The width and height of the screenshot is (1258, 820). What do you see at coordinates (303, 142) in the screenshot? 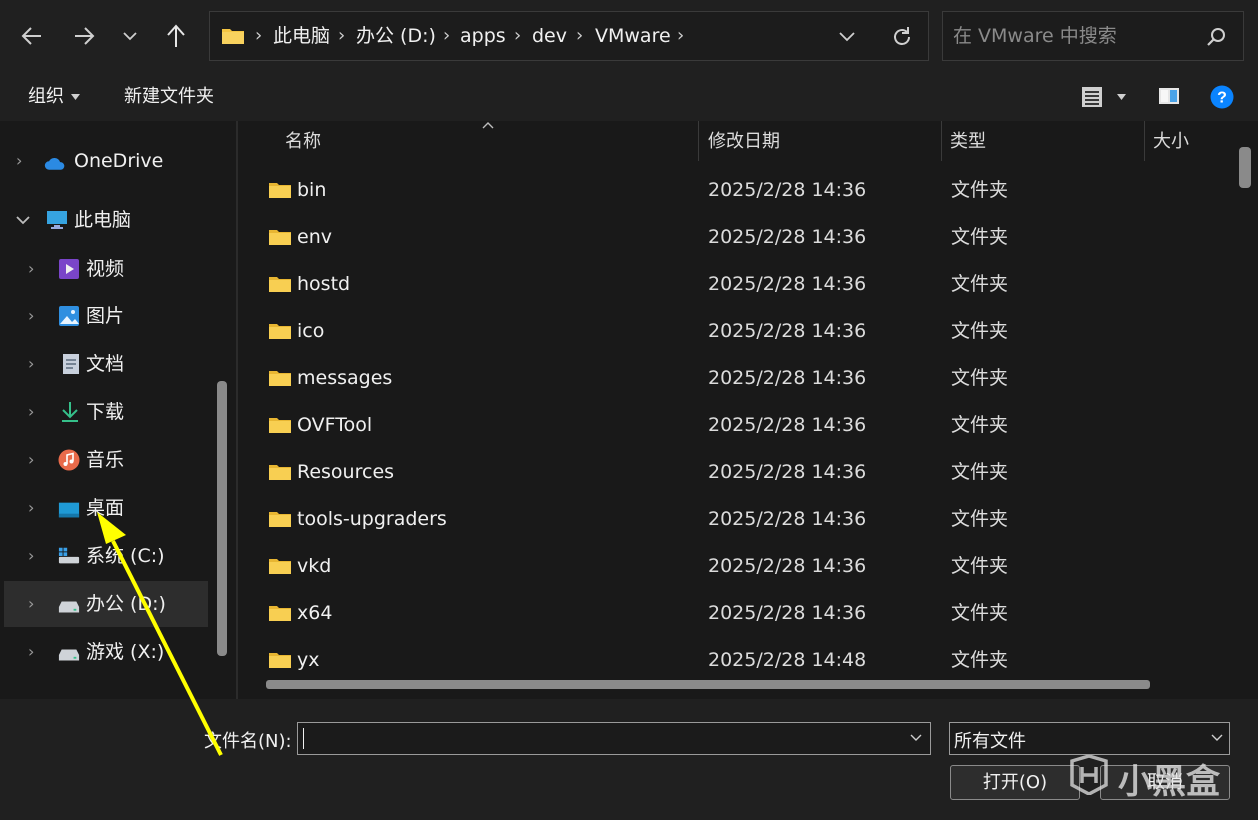
I see `column-header-name: 名称` at bounding box center [303, 142].